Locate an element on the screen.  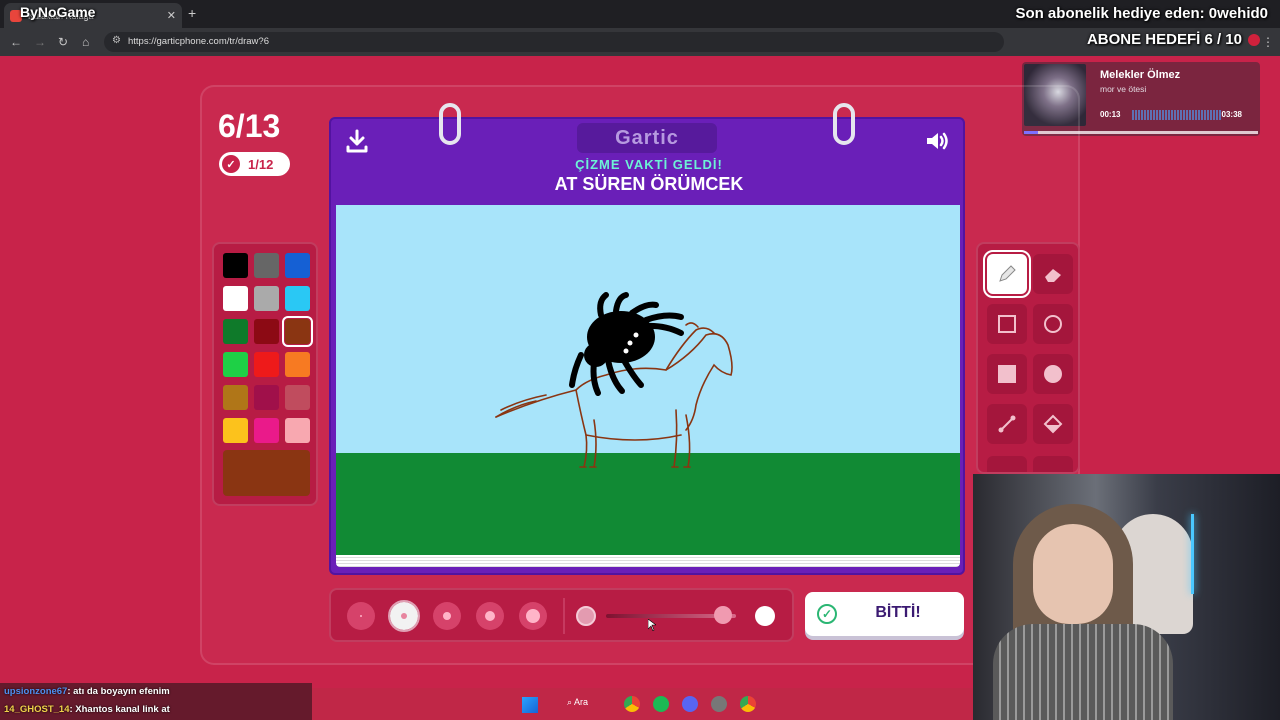
close-tab-icon: ✕ is located at coordinates (171, 15).